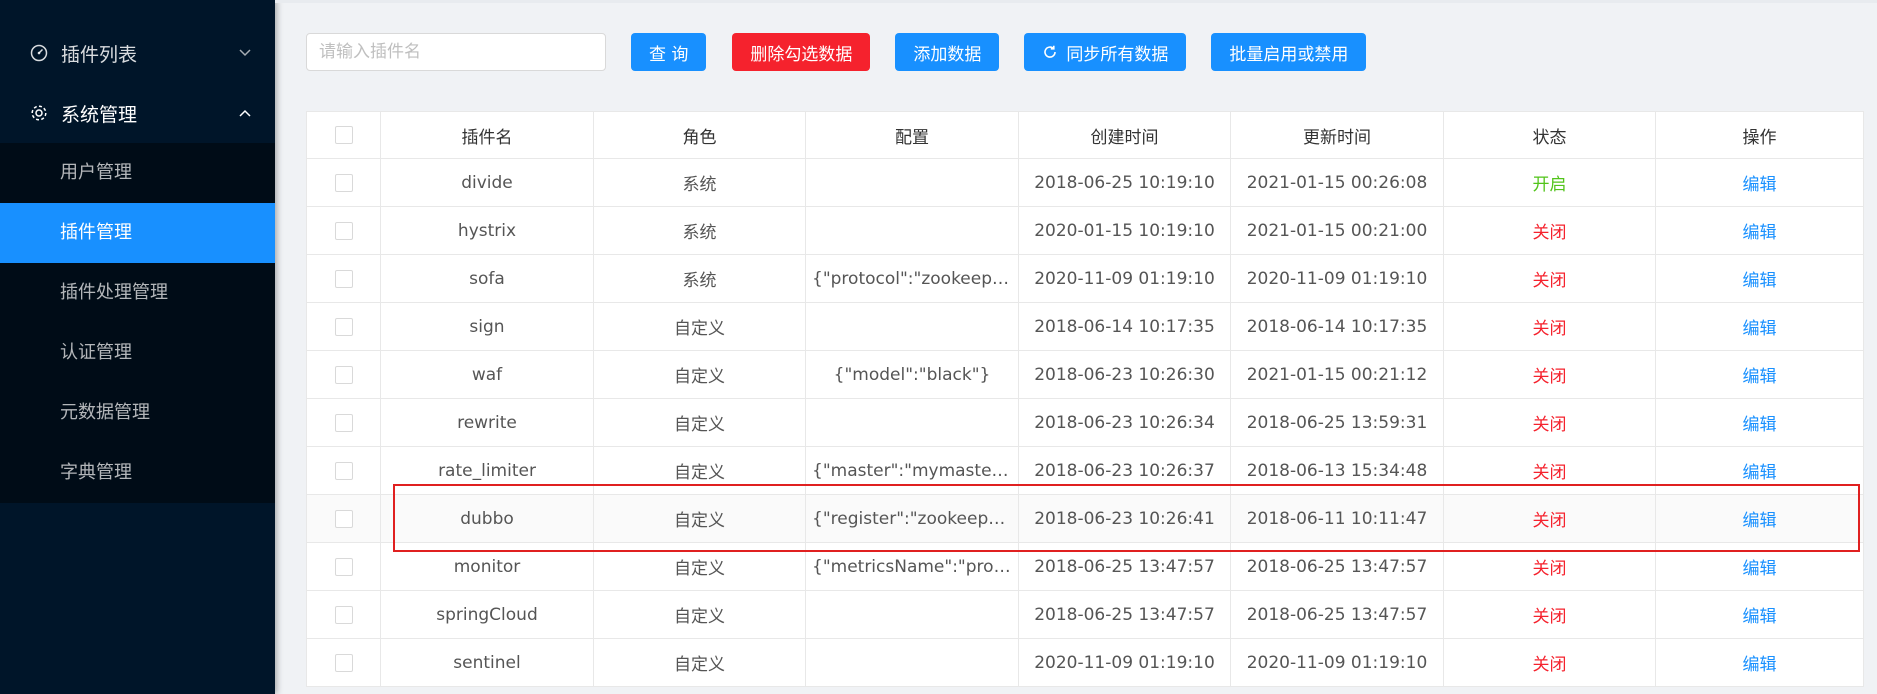 This screenshot has width=1877, height=694. Describe the element at coordinates (801, 52) in the screenshot. I see `delete-selected-button: 删除勾选数据` at that location.